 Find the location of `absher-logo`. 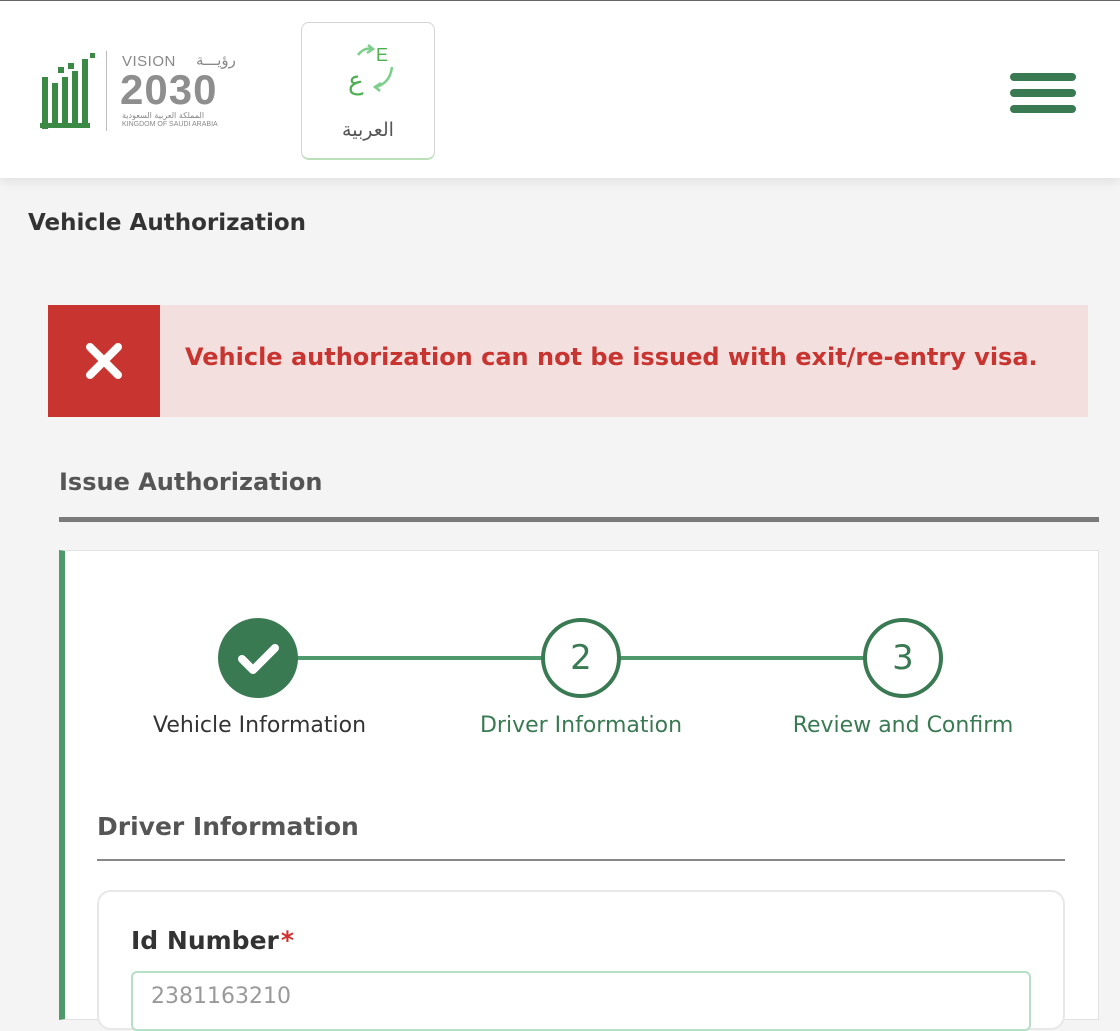

absher-logo is located at coordinates (68, 91).